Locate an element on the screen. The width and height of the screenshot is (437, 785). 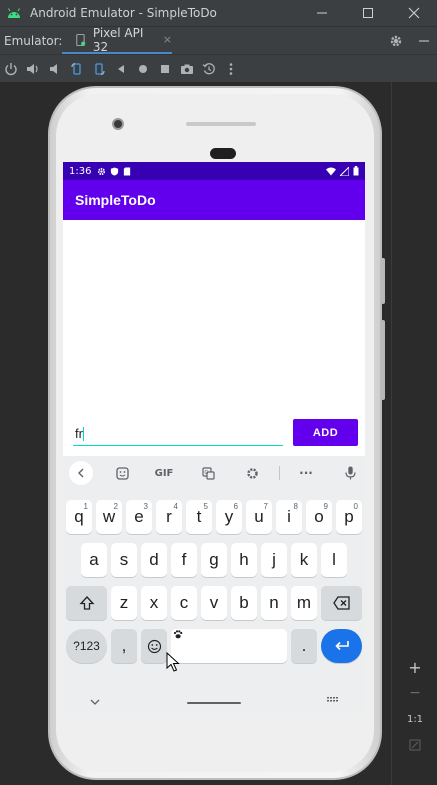
close-icon is located at coordinates (414, 13).